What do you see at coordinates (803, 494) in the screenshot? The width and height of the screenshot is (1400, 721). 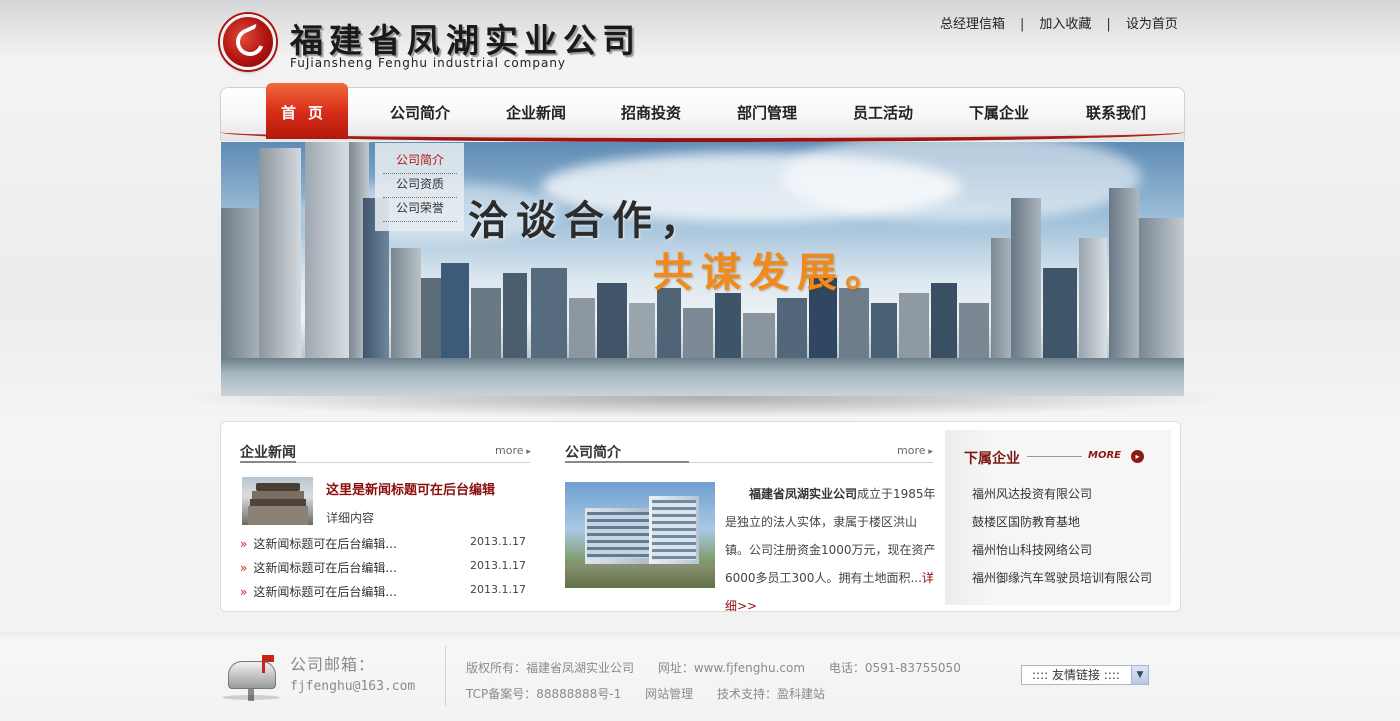 I see `intro-company-name: 福建省凤湖实业公司` at bounding box center [803, 494].